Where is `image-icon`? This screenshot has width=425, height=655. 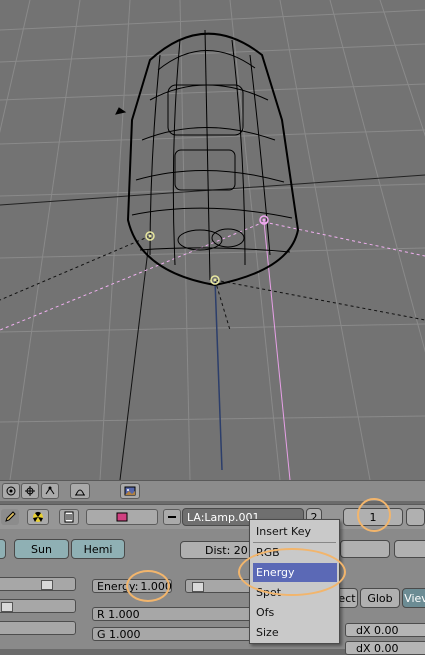
image-icon is located at coordinates (130, 491).